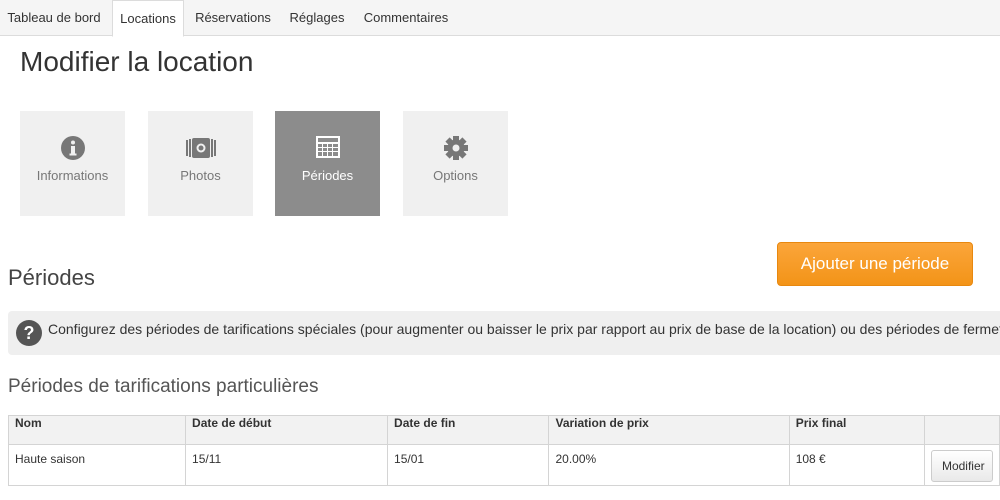 This screenshot has width=1000, height=500. Describe the element at coordinates (54, 18) in the screenshot. I see `tab-tableau-de-bord: Tableau de bord` at that location.